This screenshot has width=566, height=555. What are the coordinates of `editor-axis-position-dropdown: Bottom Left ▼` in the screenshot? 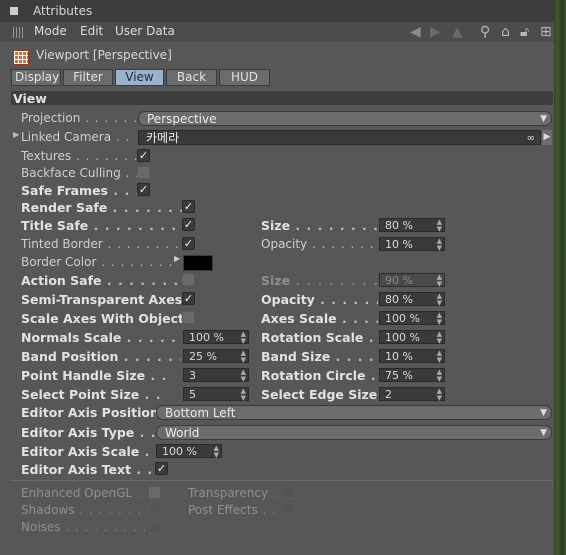 It's located at (354, 412).